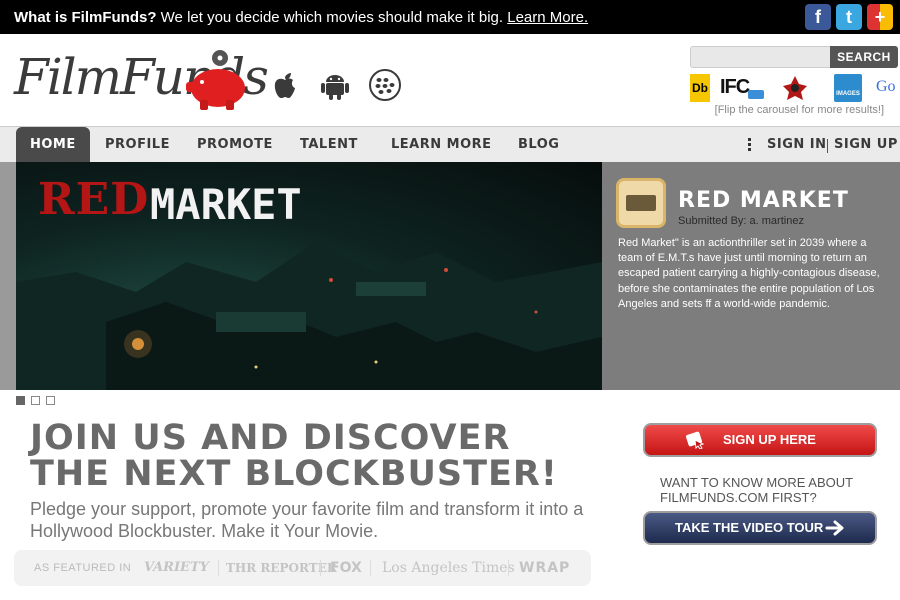 The width and height of the screenshot is (900, 600). What do you see at coordinates (749, 527) in the screenshot?
I see `video-tour-label: TAKE THE VIDEO TOUR` at bounding box center [749, 527].